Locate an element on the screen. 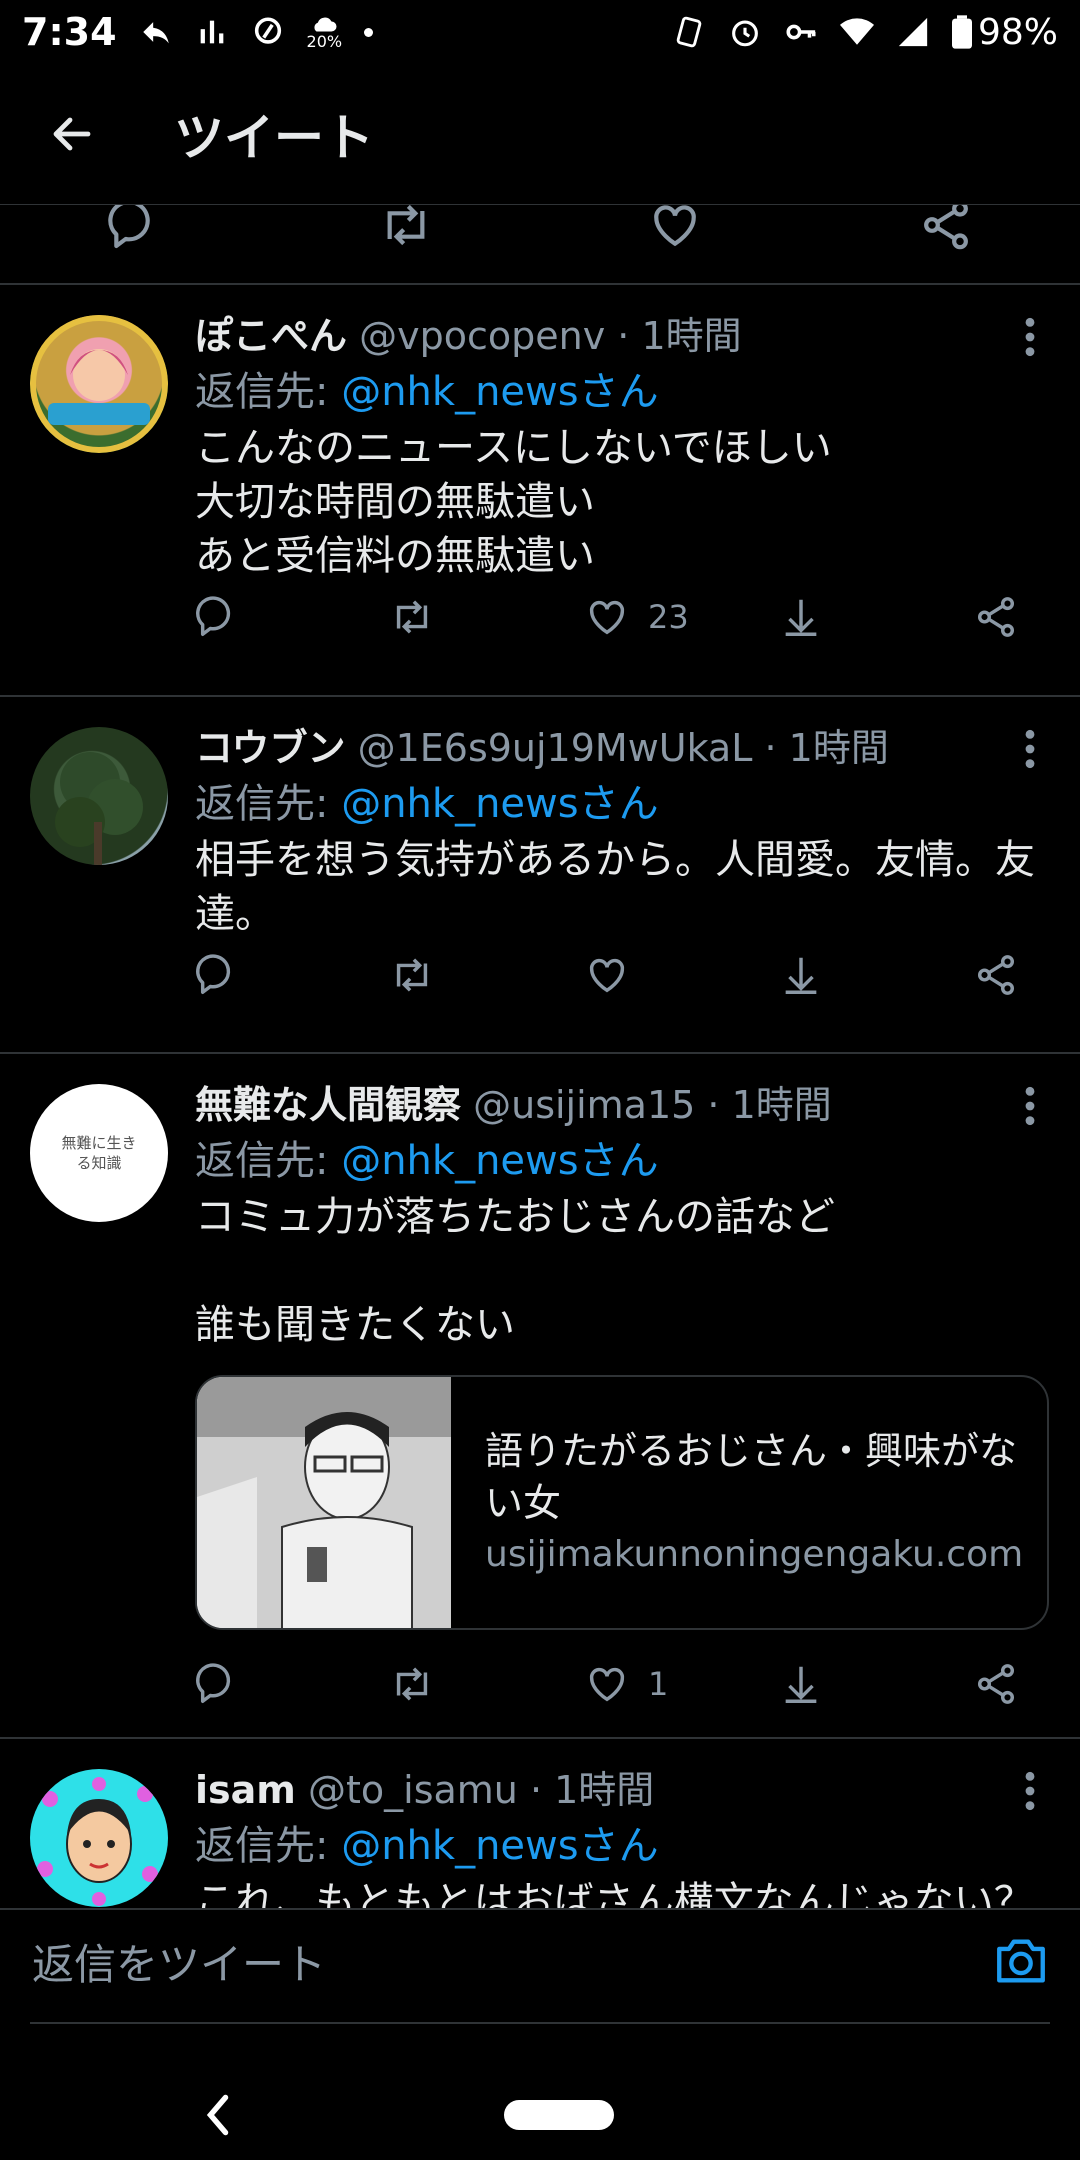 The width and height of the screenshot is (1080, 2160). back-button is located at coordinates (72, 134).